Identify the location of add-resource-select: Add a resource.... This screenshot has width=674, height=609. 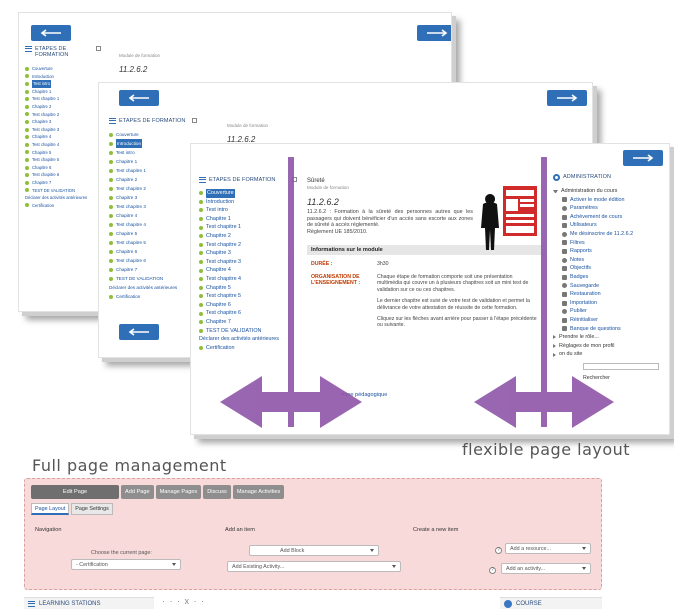
(548, 548).